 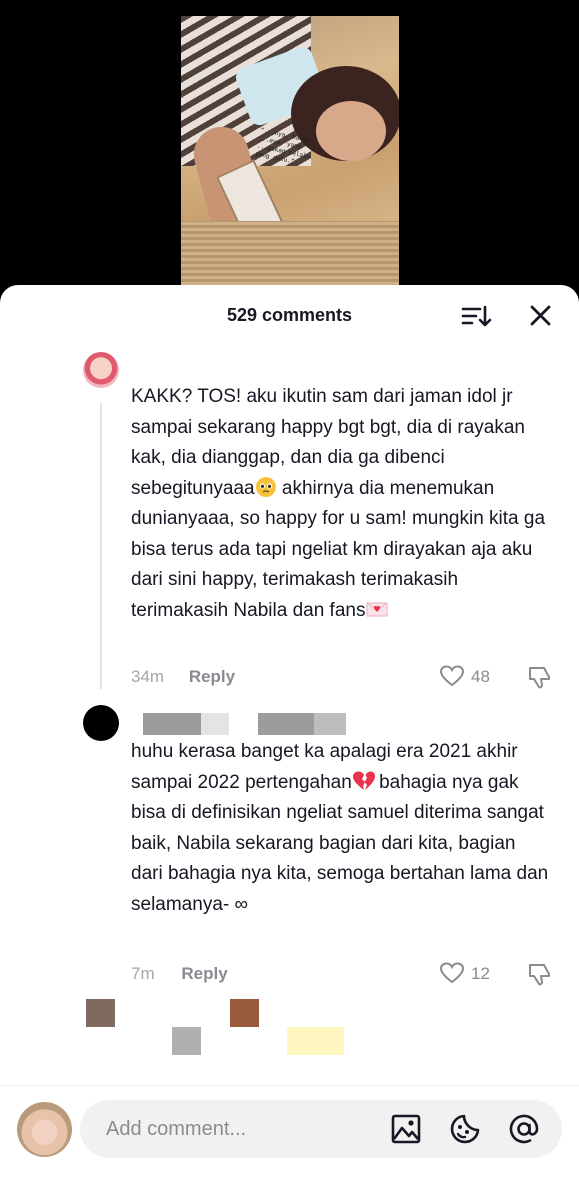 I want to click on comment-time: 7m, so click(x=143, y=973).